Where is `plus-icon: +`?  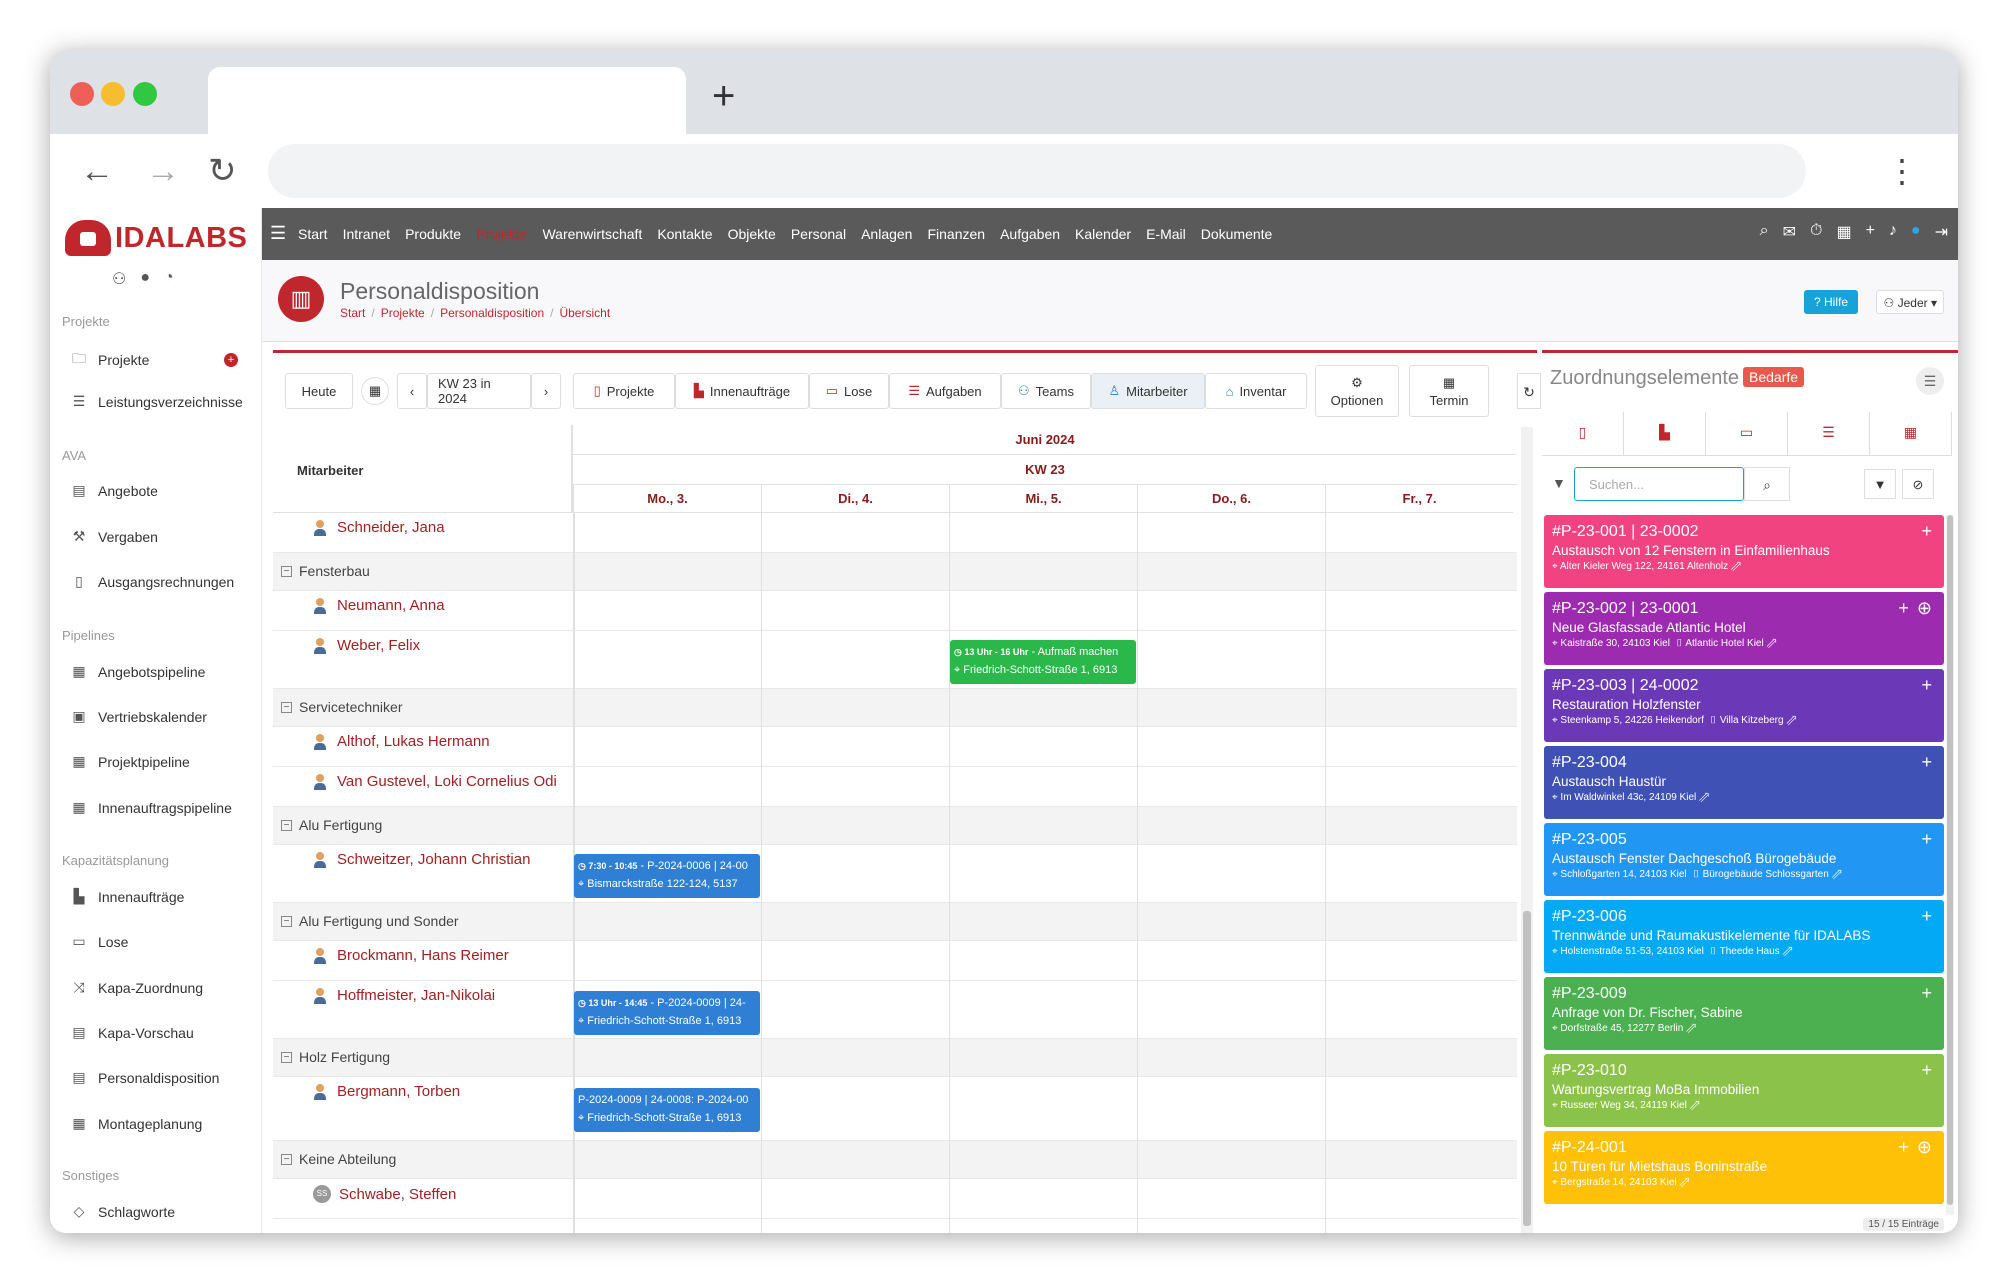 plus-icon: + is located at coordinates (1870, 232).